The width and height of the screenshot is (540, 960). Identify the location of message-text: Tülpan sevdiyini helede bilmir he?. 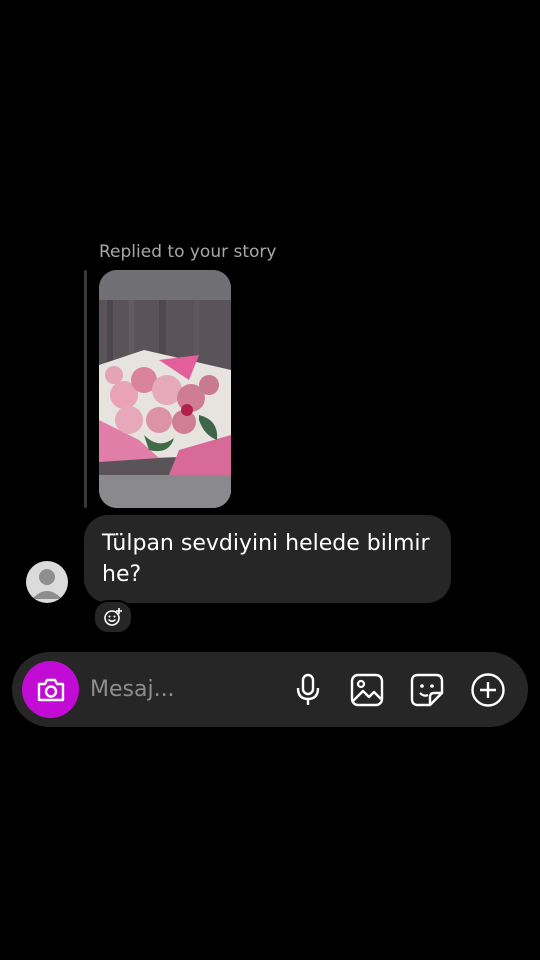
(266, 559).